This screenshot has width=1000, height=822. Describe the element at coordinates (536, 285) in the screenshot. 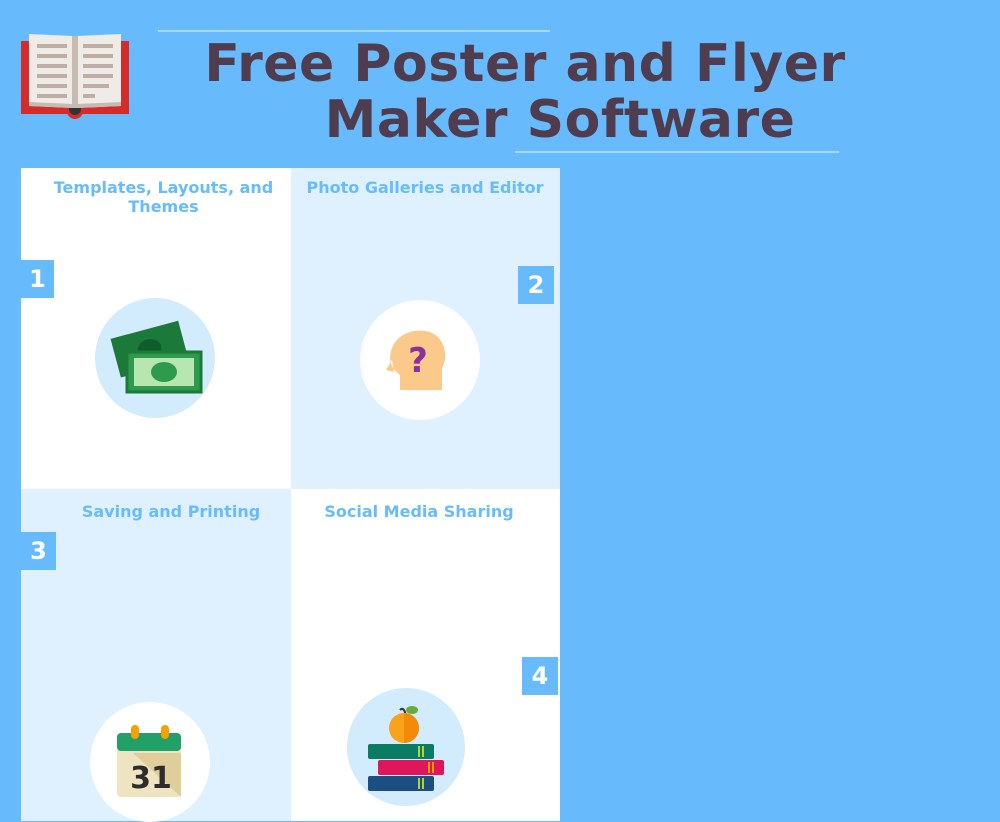

I see `section-number-badge: 2` at that location.